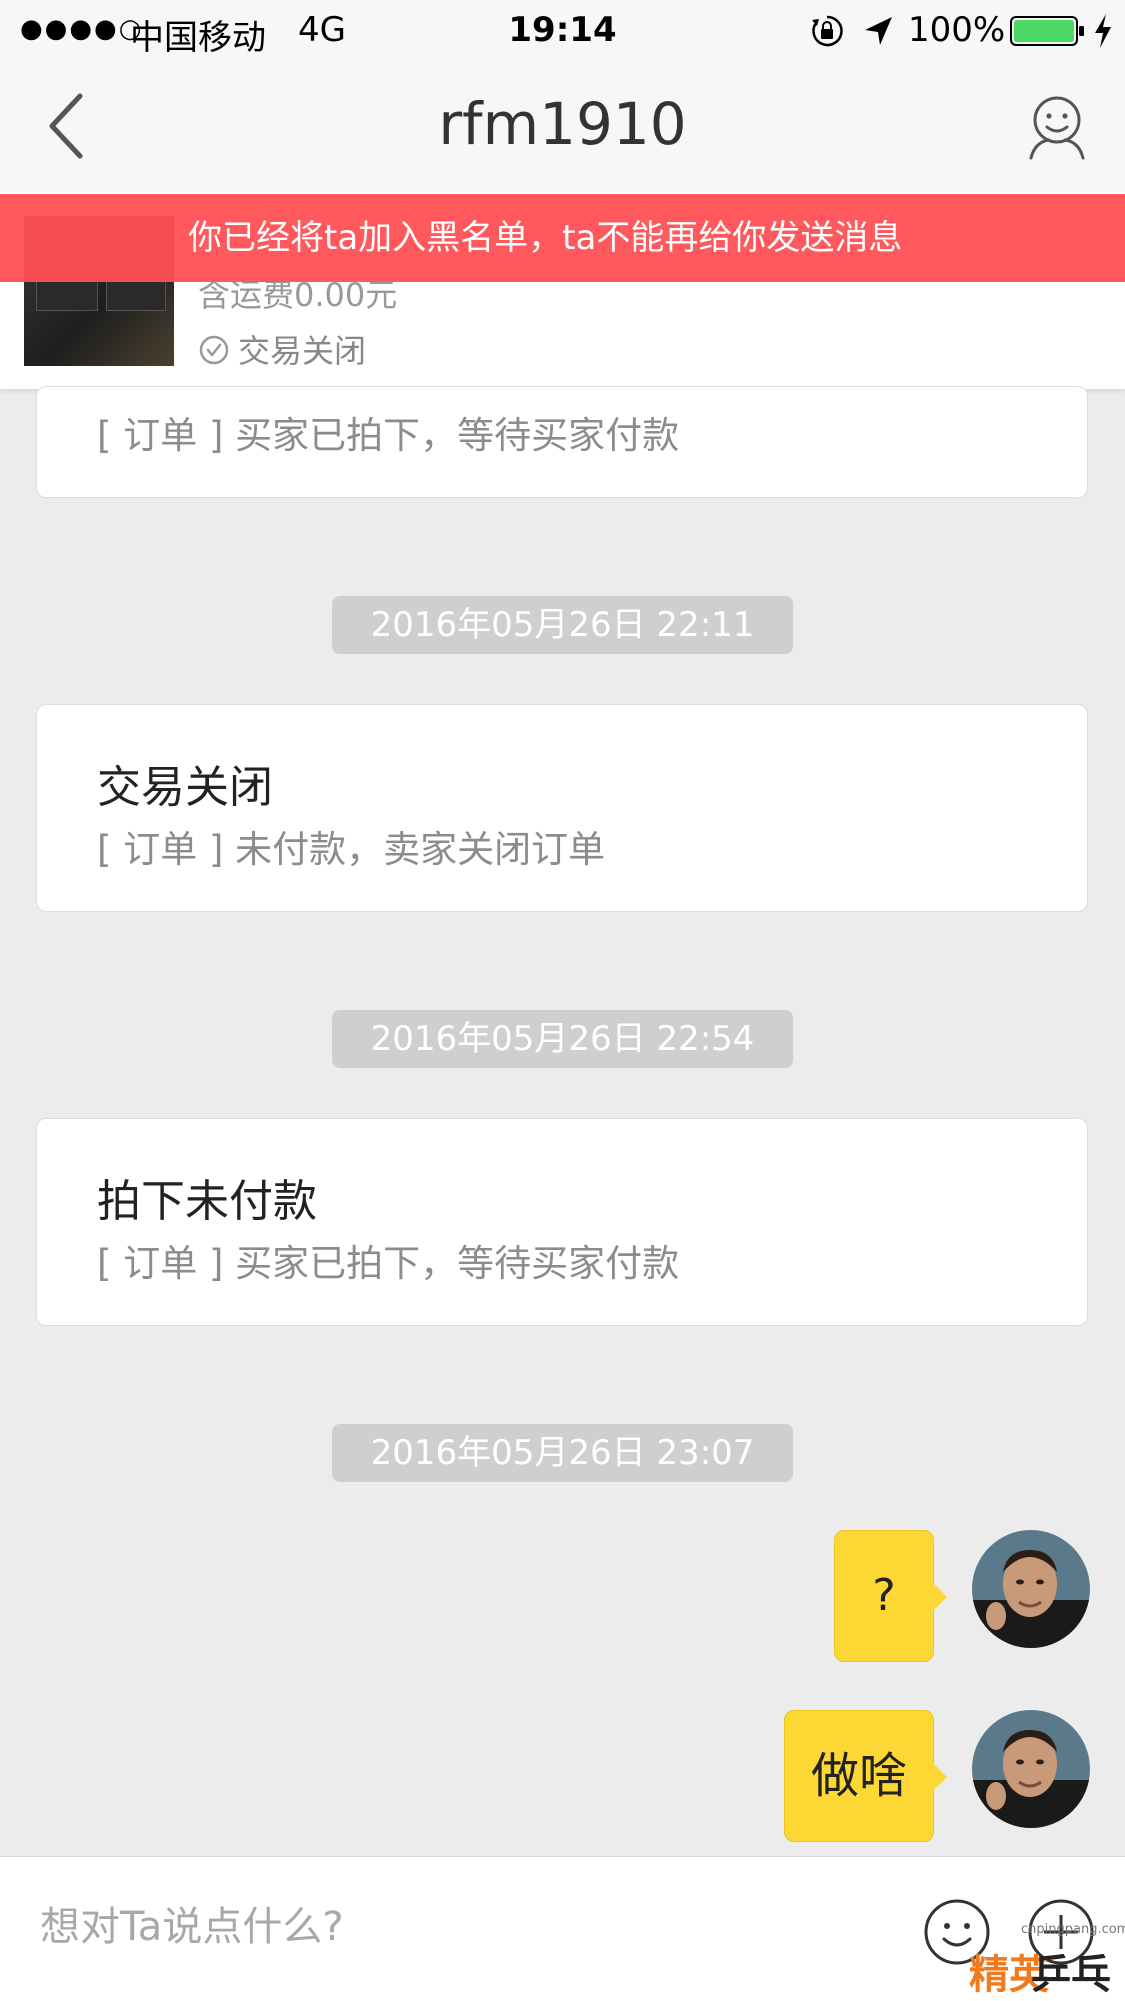 Image resolution: width=1125 pixels, height=2001 pixels. What do you see at coordinates (858, 1776) in the screenshot?
I see `chat-bubble-text: 做啥` at bounding box center [858, 1776].